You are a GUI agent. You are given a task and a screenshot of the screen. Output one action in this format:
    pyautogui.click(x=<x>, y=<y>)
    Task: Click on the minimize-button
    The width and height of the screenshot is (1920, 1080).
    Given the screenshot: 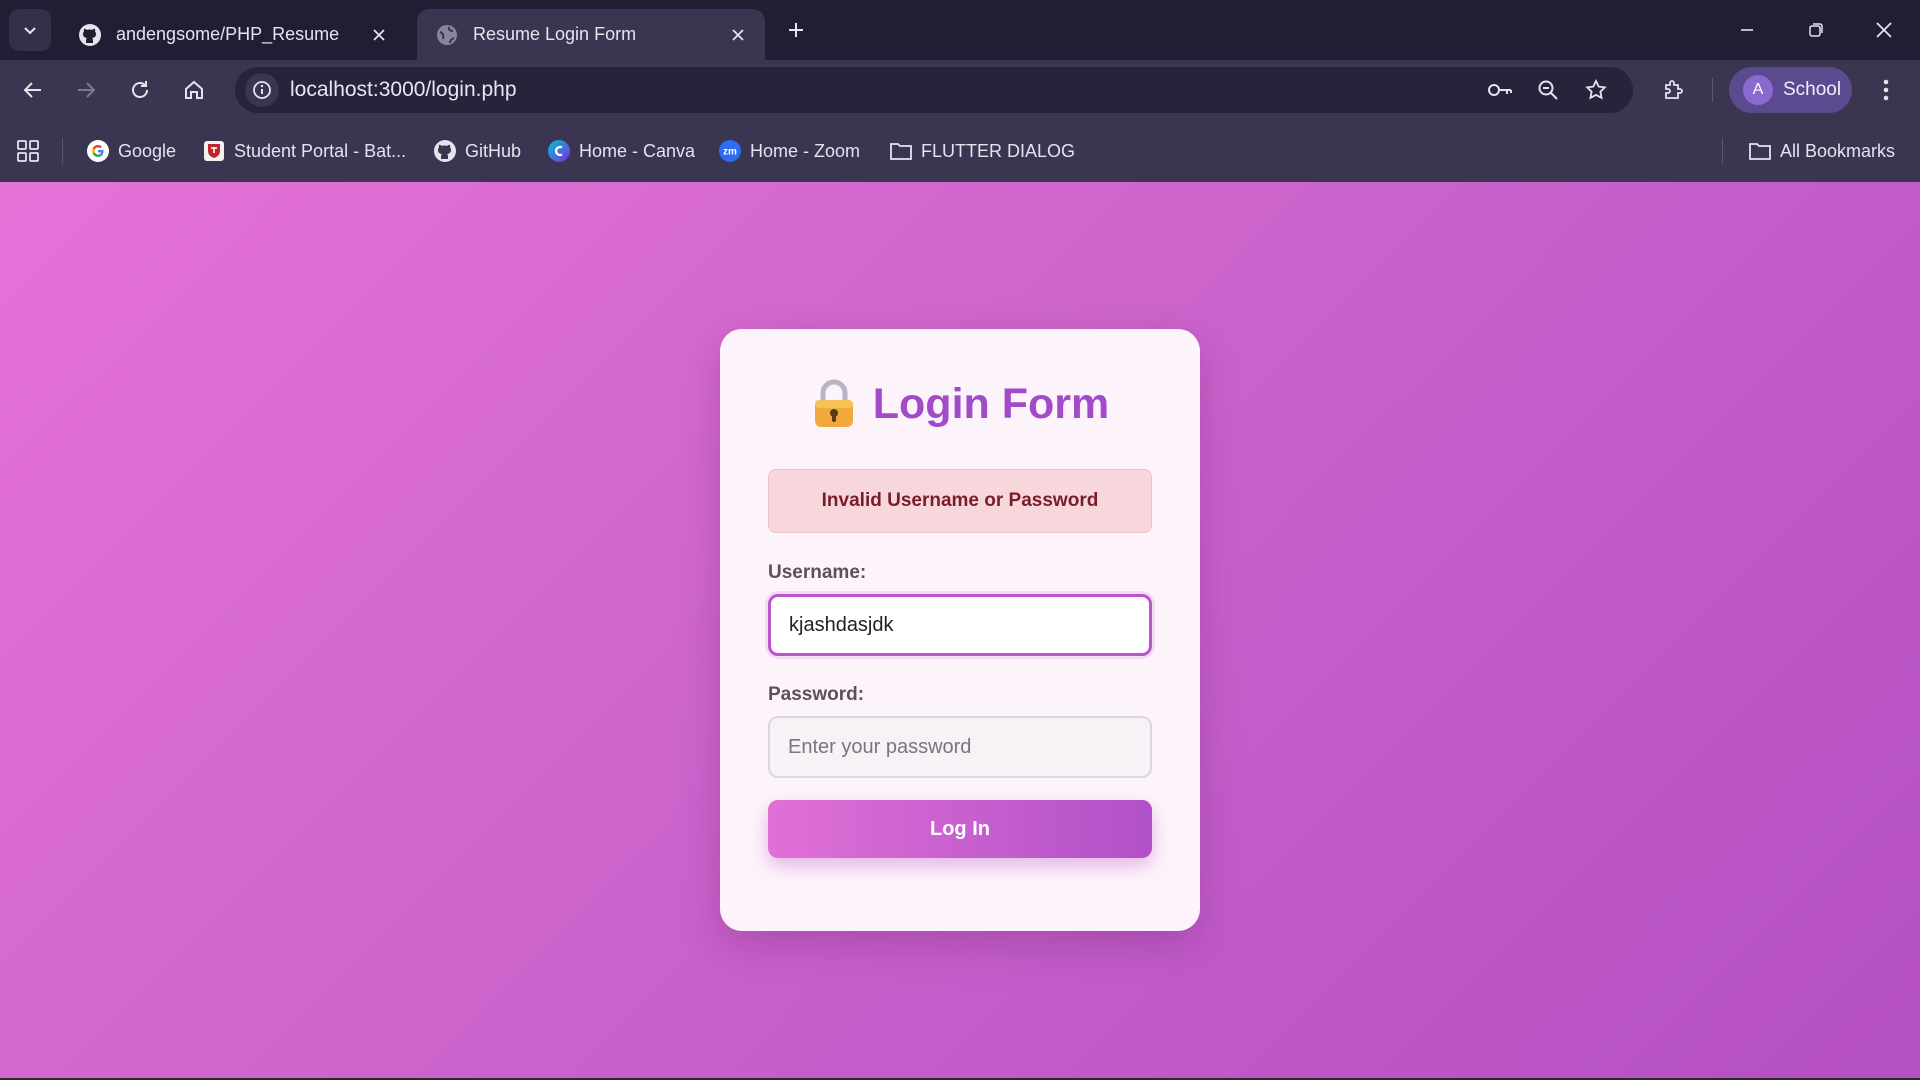 What is the action you would take?
    pyautogui.click(x=1747, y=30)
    